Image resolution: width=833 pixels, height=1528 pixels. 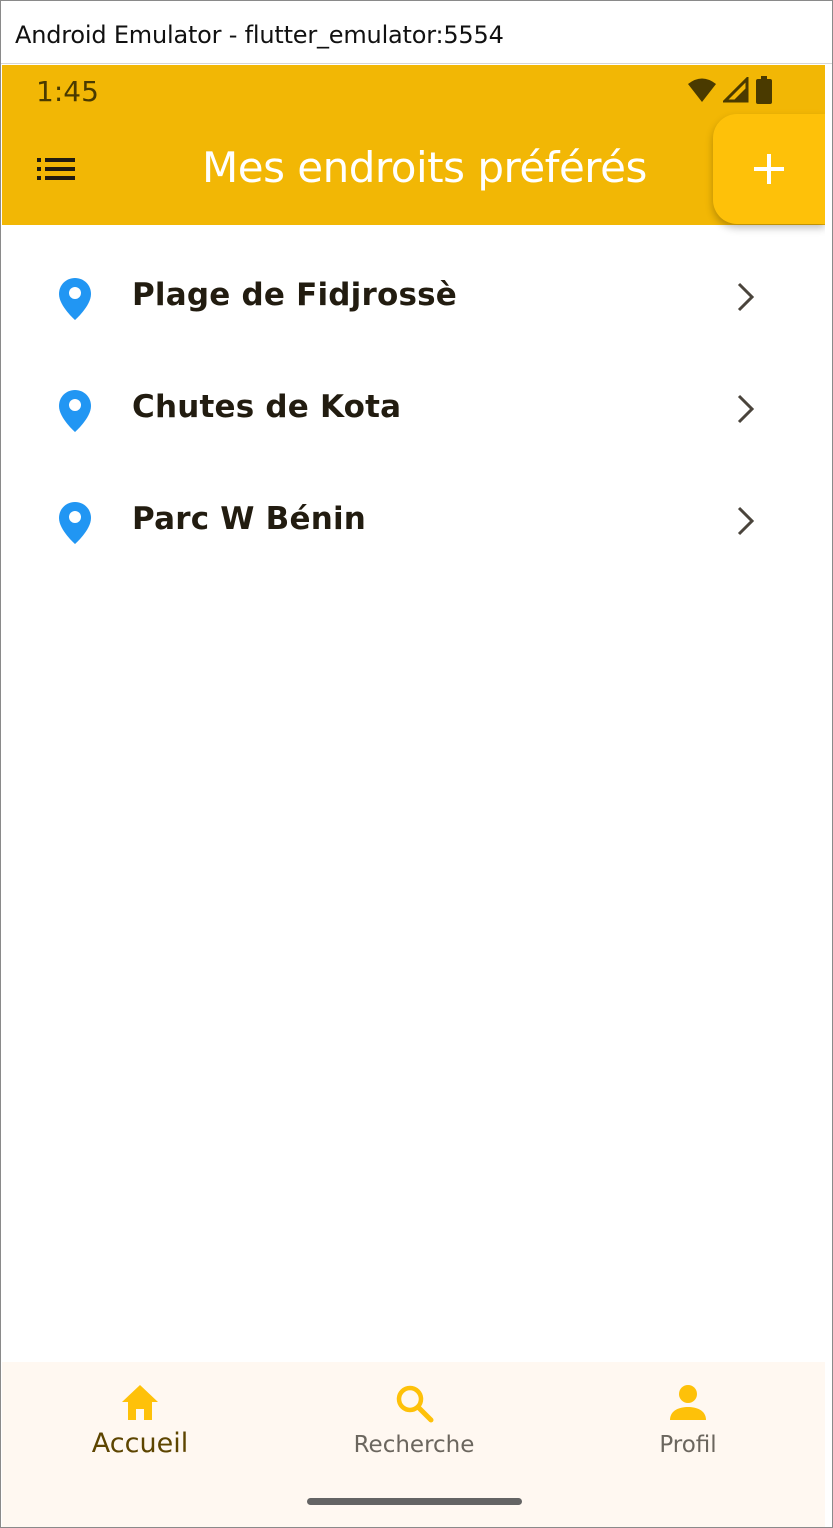 I want to click on nav-item-accueil: Accueil, so click(x=140, y=1422).